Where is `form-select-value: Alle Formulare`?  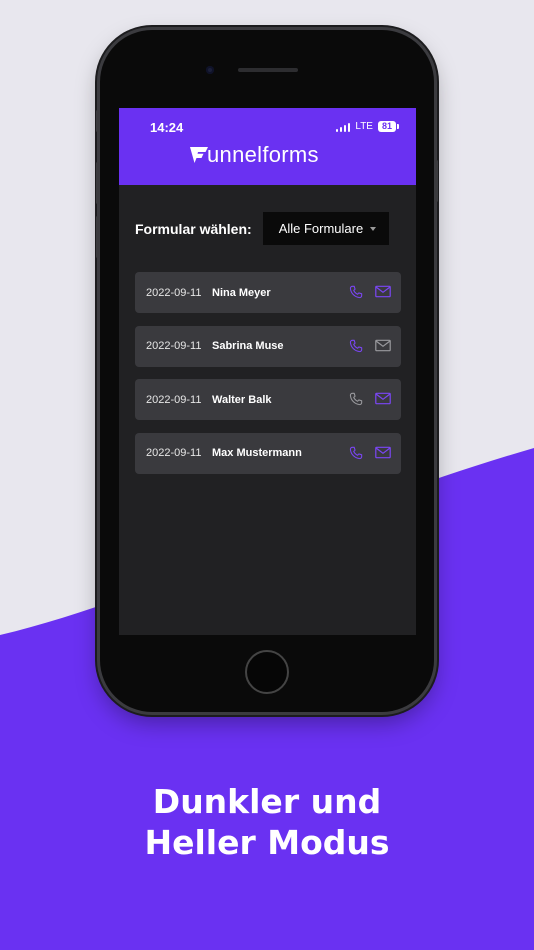 form-select-value: Alle Formulare is located at coordinates (321, 228).